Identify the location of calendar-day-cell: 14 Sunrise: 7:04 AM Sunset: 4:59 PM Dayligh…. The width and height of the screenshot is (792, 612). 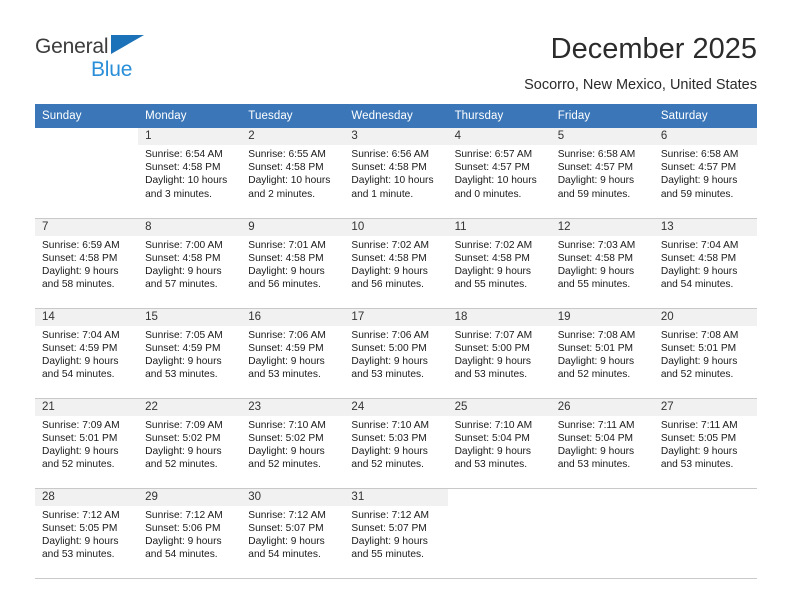
(87, 353).